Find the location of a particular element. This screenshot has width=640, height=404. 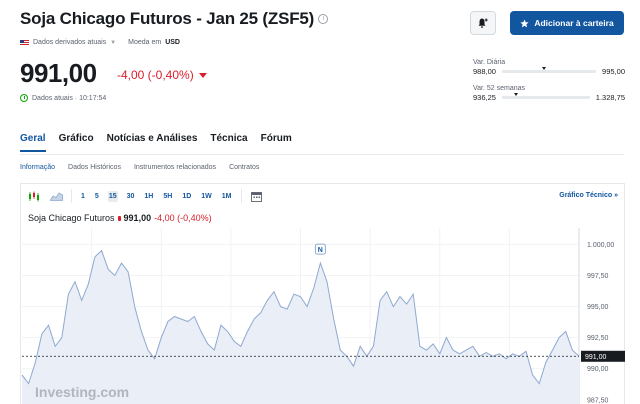

chevron-down-icon: ▼ is located at coordinates (113, 43).